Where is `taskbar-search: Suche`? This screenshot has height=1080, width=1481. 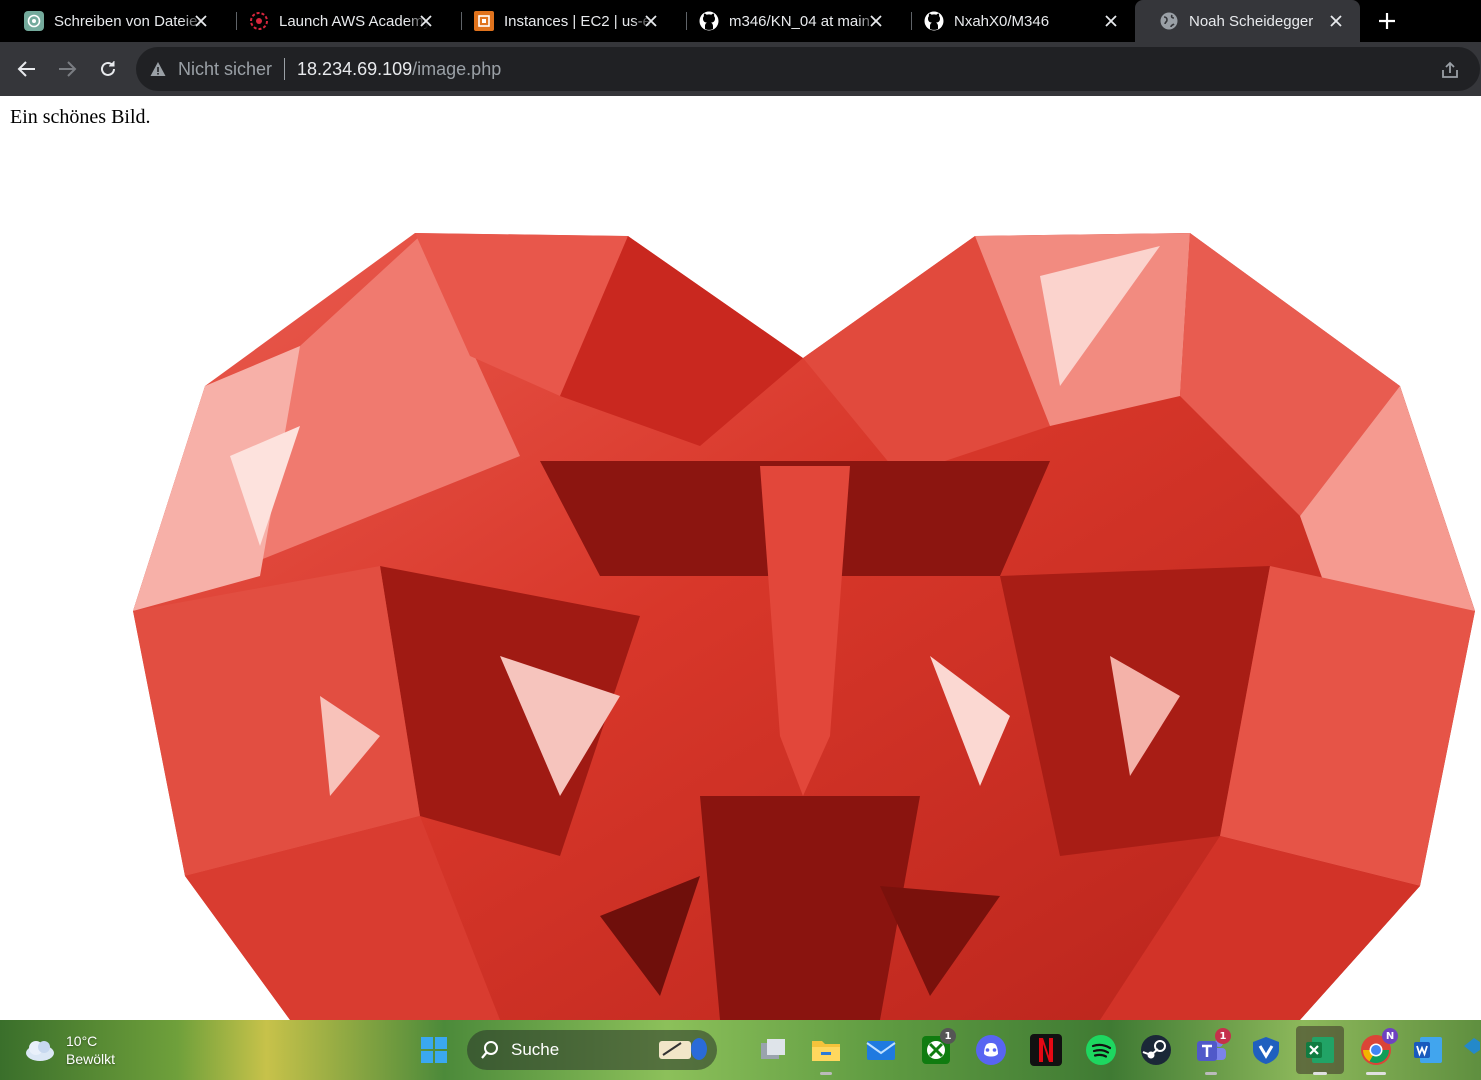 taskbar-search: Suche is located at coordinates (592, 1050).